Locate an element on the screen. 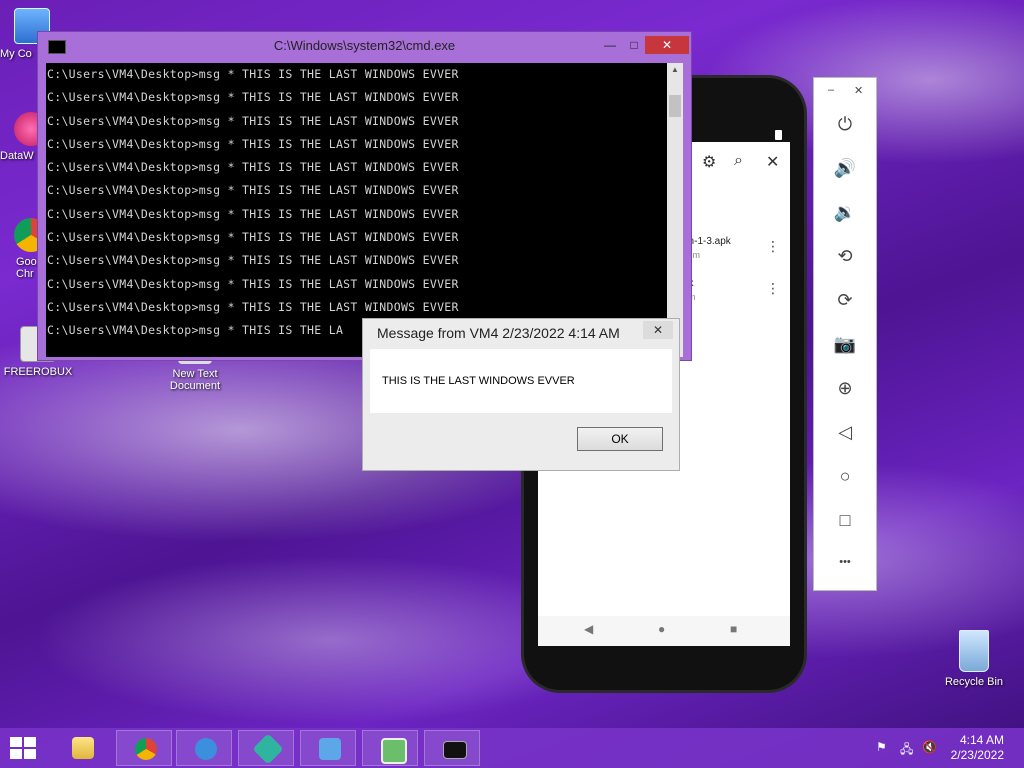 This screenshot has width=1024, height=768. taskbar-cmd is located at coordinates (452, 748).